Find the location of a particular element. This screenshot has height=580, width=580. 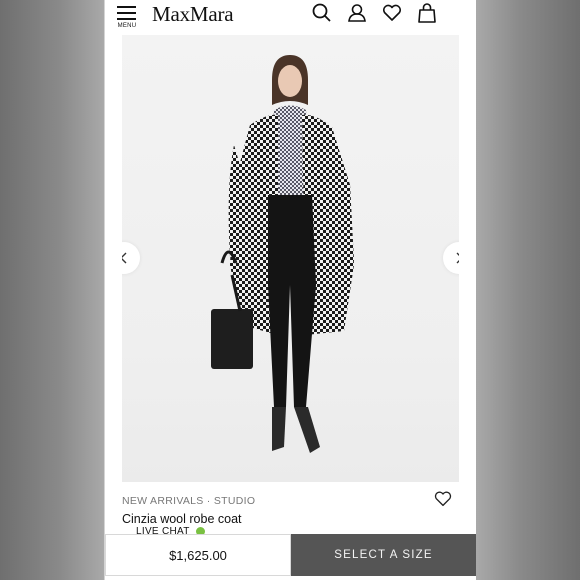

menu-icon is located at coordinates (126, 7).